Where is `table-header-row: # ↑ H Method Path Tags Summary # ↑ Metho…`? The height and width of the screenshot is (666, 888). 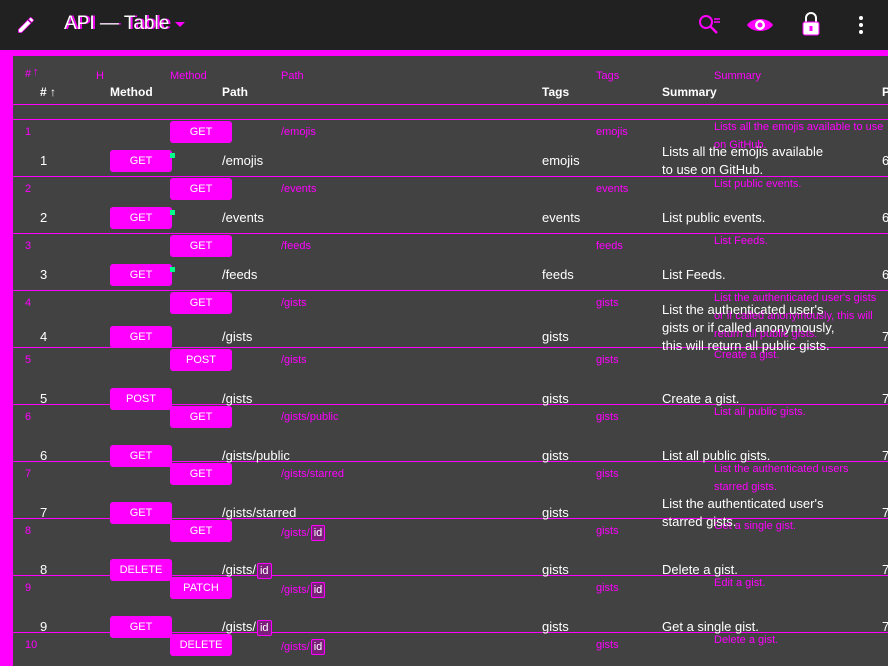 table-header-row: # ↑ H Method Path Tags Summary # ↑ Metho… is located at coordinates (450, 80).